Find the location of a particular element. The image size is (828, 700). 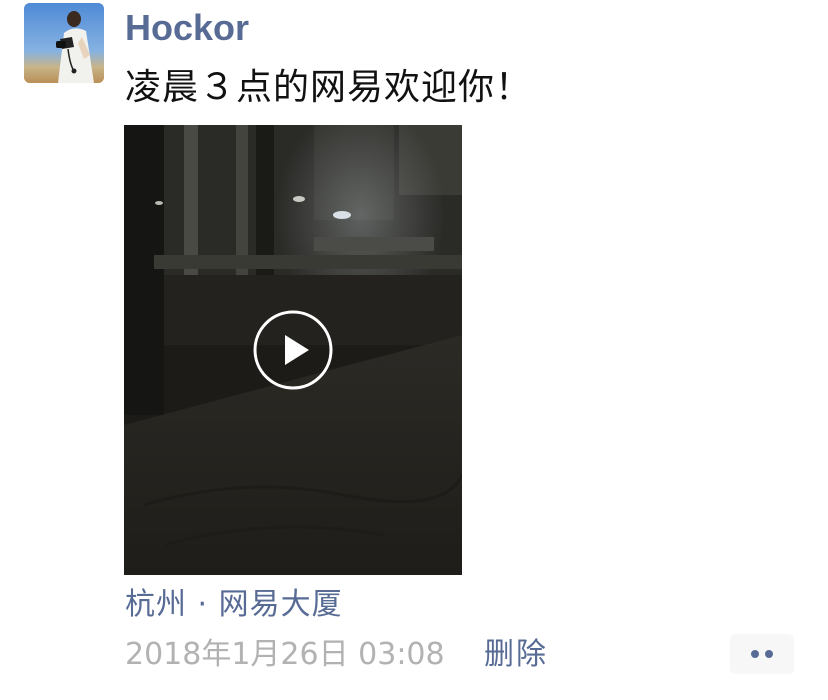

delete-button: 删除 is located at coordinates (516, 655).